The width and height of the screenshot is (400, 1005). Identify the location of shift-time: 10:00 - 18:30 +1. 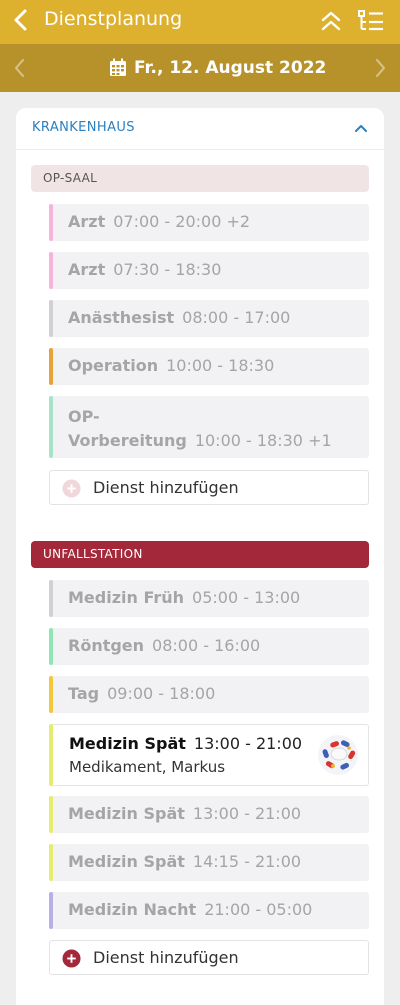
(263, 440).